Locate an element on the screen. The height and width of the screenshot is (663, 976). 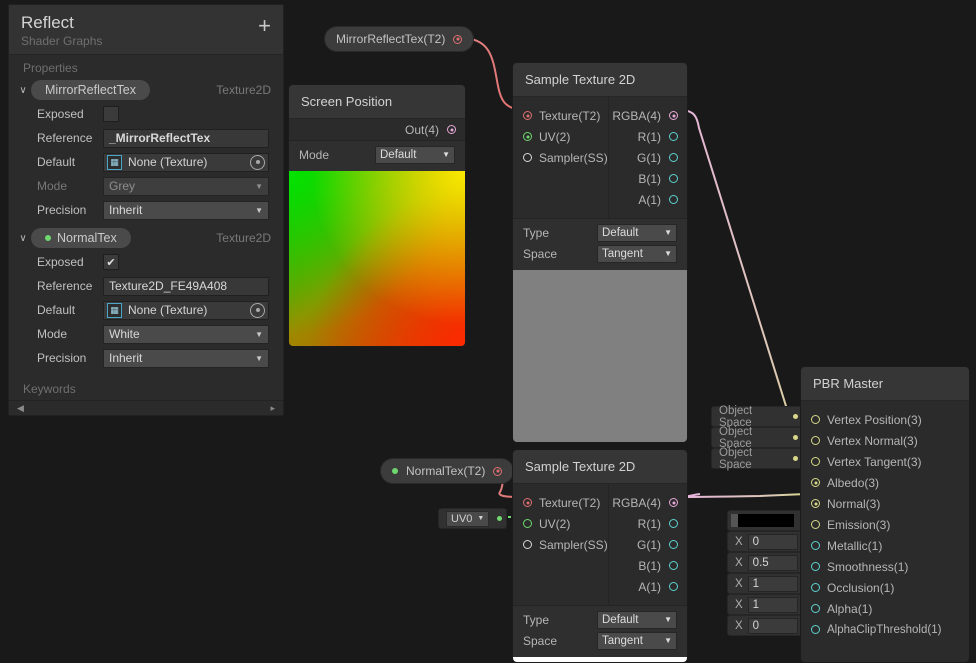
slot-albedo: Albedo(3) is located at coordinates (885, 482).